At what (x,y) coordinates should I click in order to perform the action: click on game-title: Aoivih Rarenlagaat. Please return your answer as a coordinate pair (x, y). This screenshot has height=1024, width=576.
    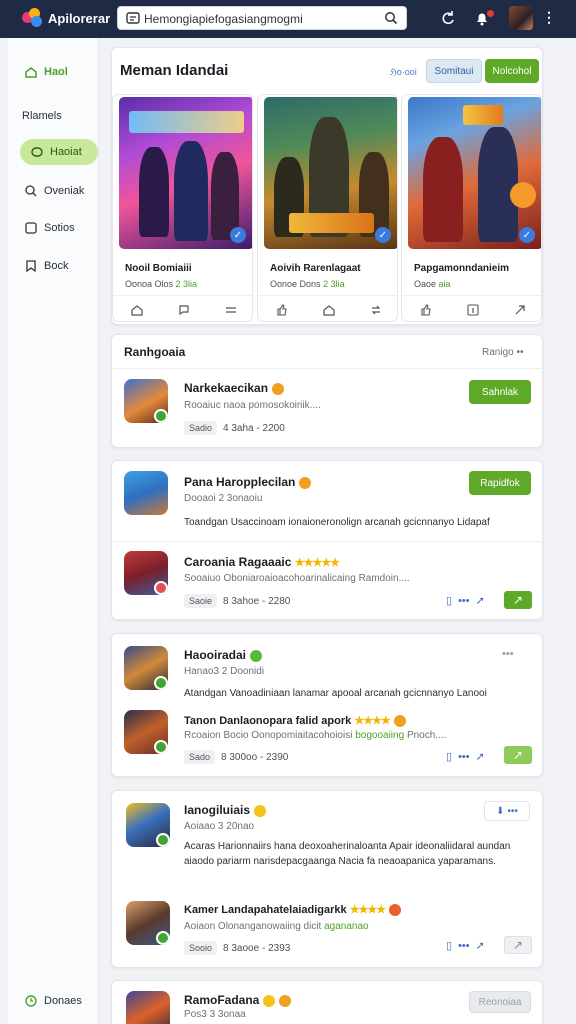
    Looking at the image, I should click on (315, 268).